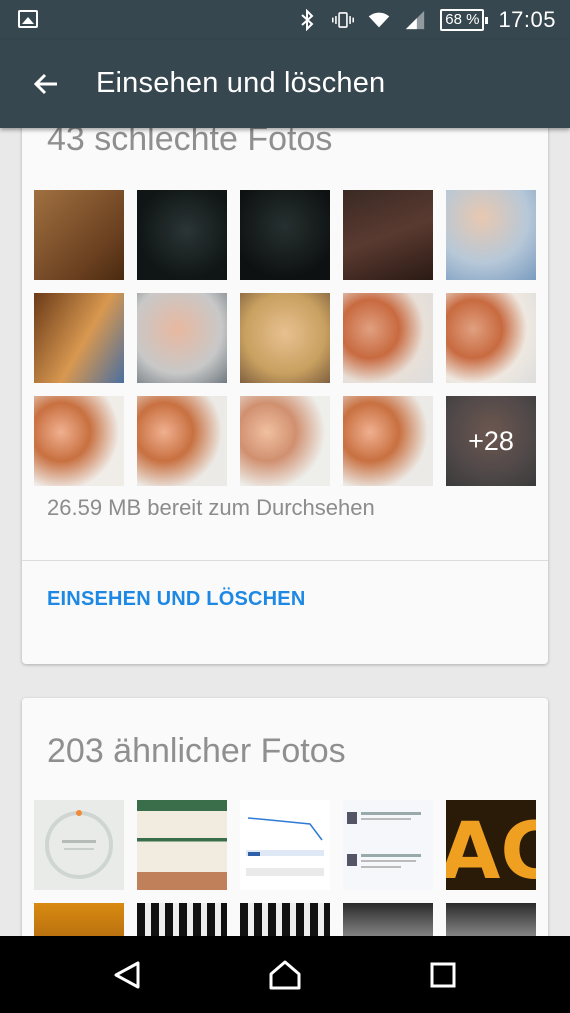 Image resolution: width=570 pixels, height=1013 pixels. Describe the element at coordinates (527, 19) in the screenshot. I see `clock: 17:05` at that location.